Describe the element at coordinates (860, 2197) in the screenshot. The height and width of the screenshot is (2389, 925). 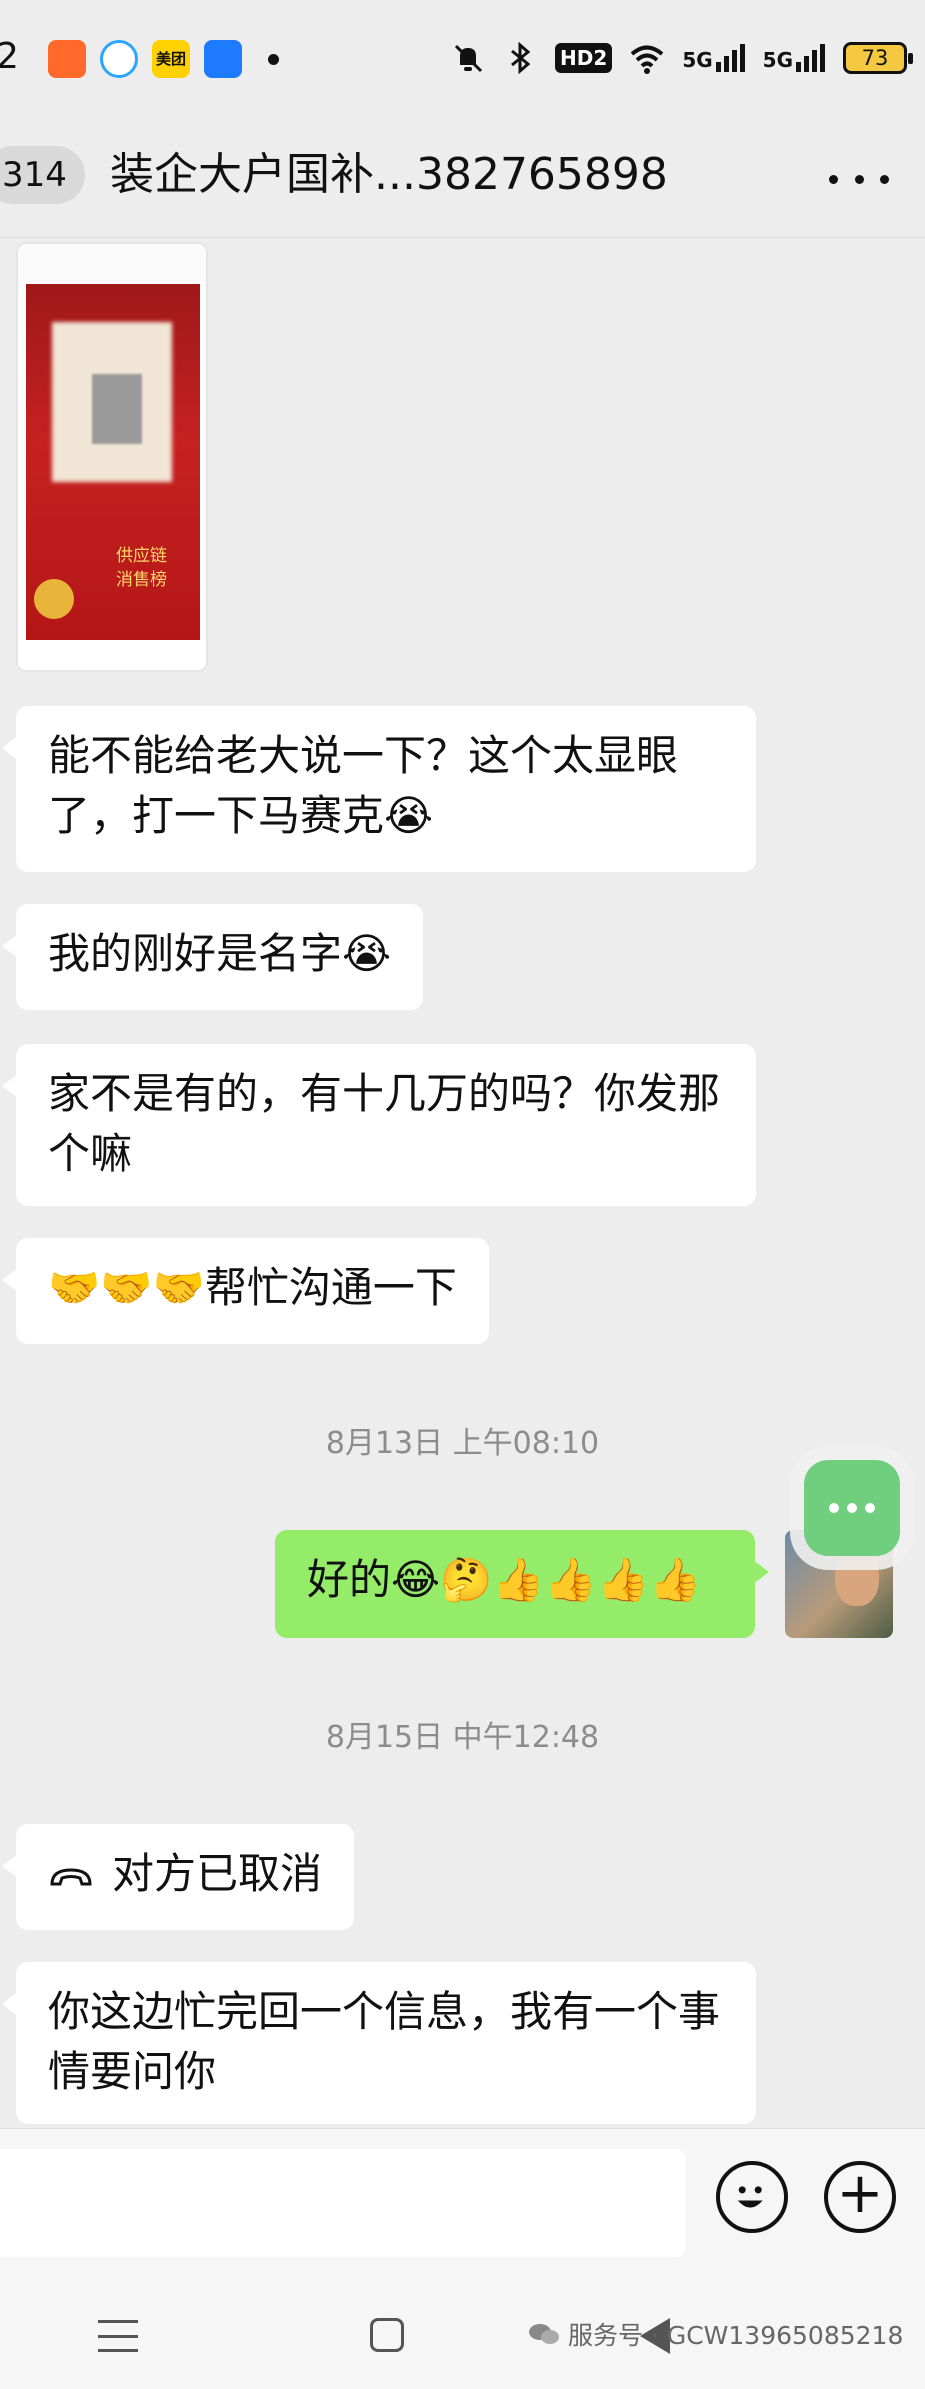
I see `plus-icon: +` at that location.